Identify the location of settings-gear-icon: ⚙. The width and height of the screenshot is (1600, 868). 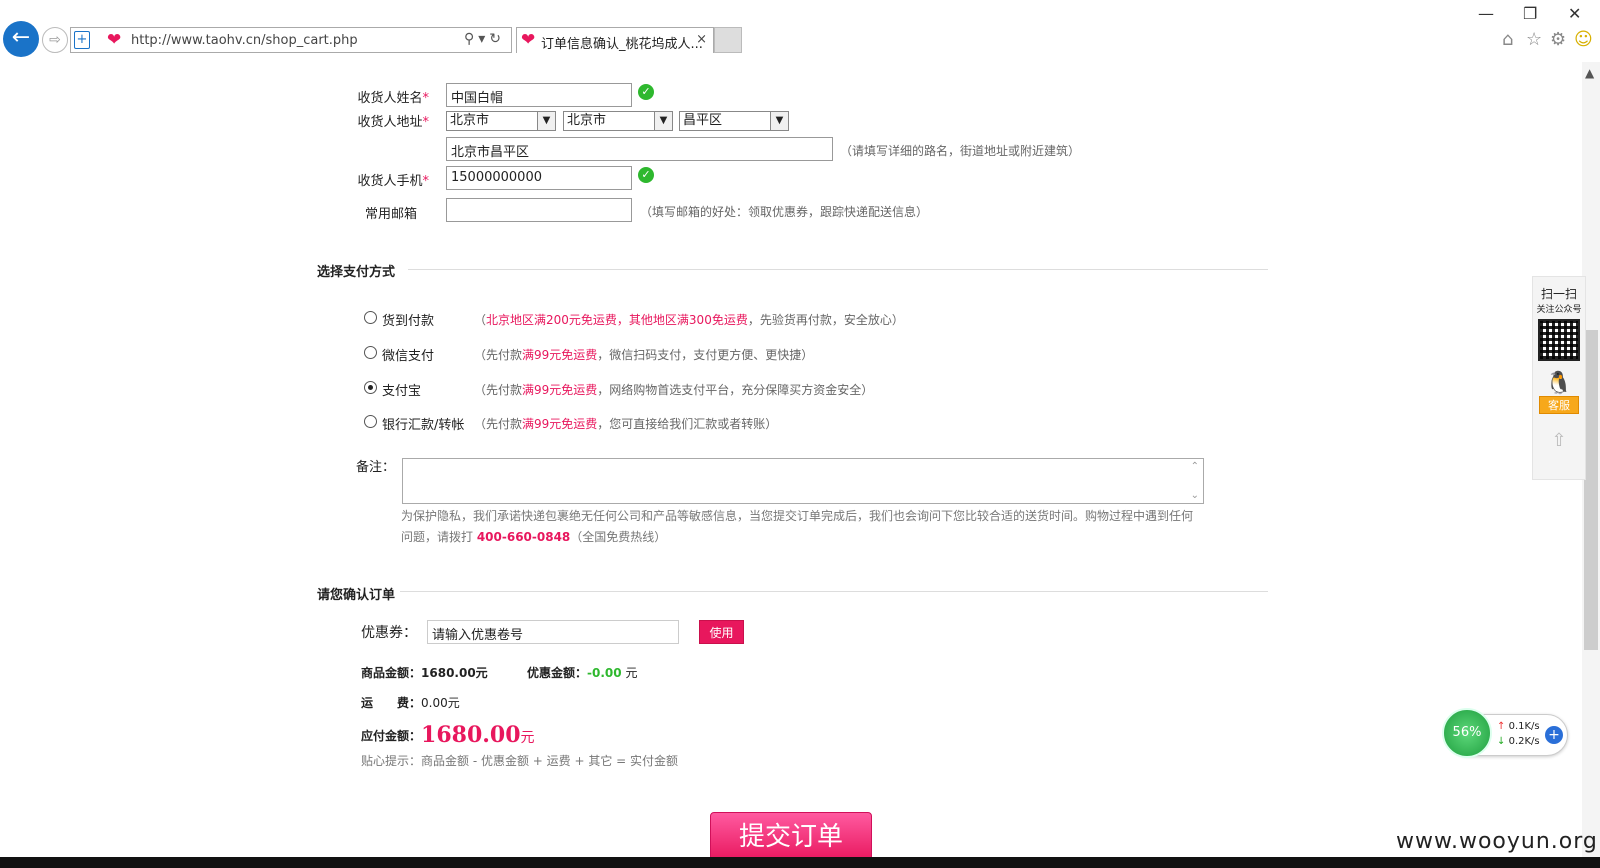
(1558, 39).